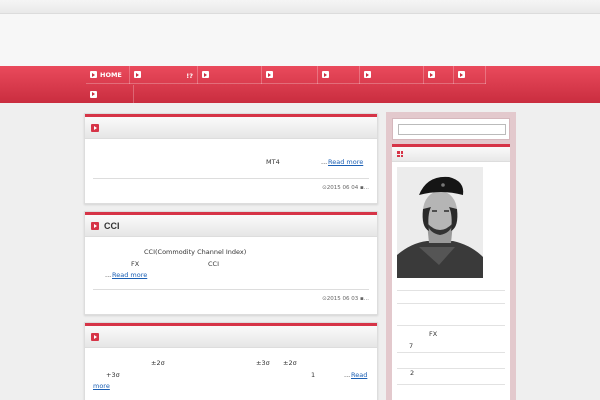  What do you see at coordinates (411, 346) in the screenshot?
I see `profile-text: 7` at bounding box center [411, 346].